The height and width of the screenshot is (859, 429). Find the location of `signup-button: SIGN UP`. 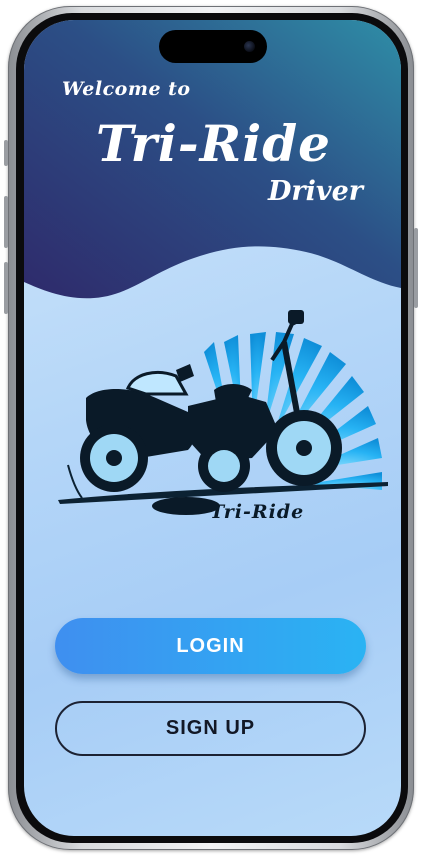

signup-button: SIGN UP is located at coordinates (210, 728).